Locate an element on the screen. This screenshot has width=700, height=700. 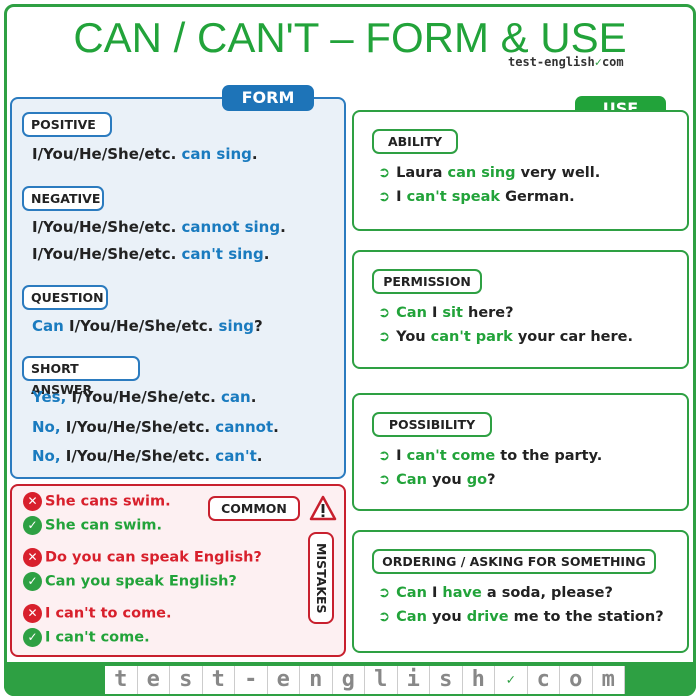
highlighted-text: can sing is located at coordinates (481, 173).